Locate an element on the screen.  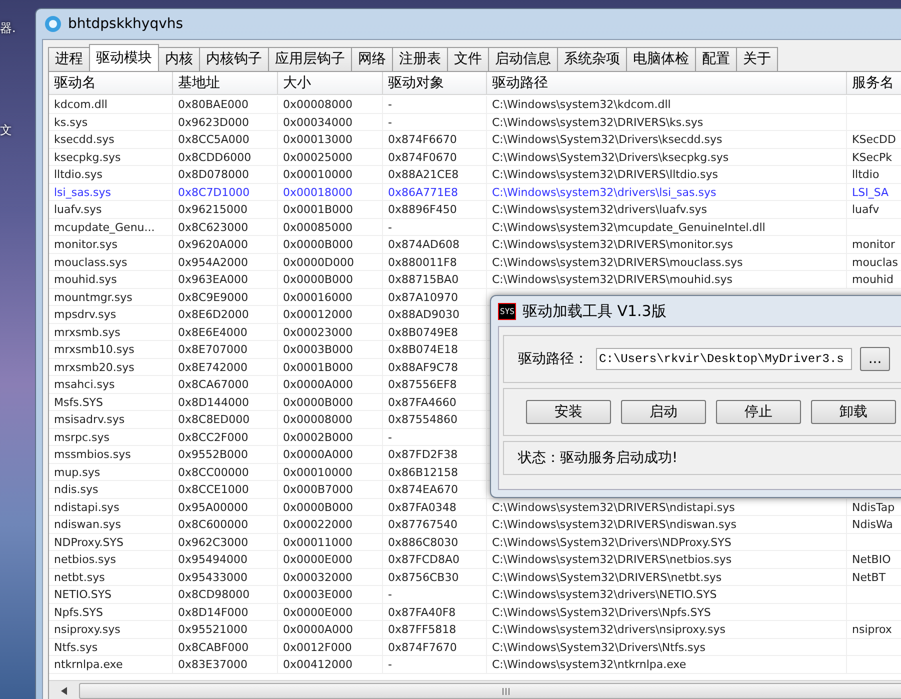
column-header: 基地址 is located at coordinates (225, 83).